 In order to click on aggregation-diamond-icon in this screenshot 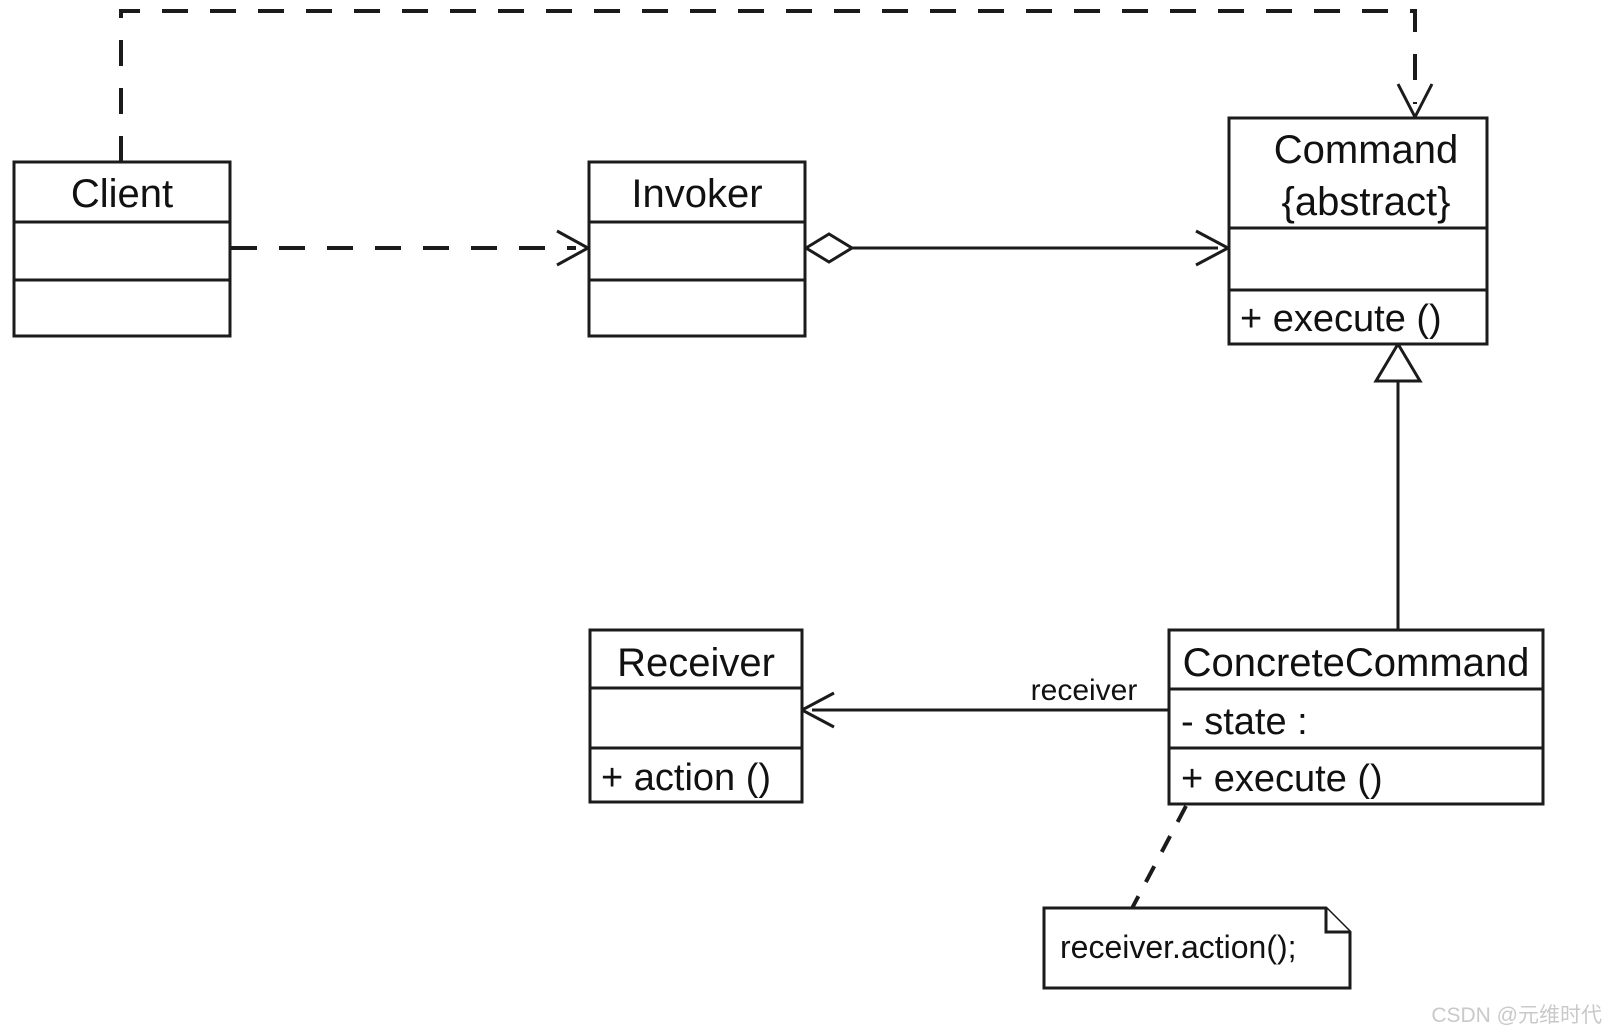, I will do `click(829, 248)`.